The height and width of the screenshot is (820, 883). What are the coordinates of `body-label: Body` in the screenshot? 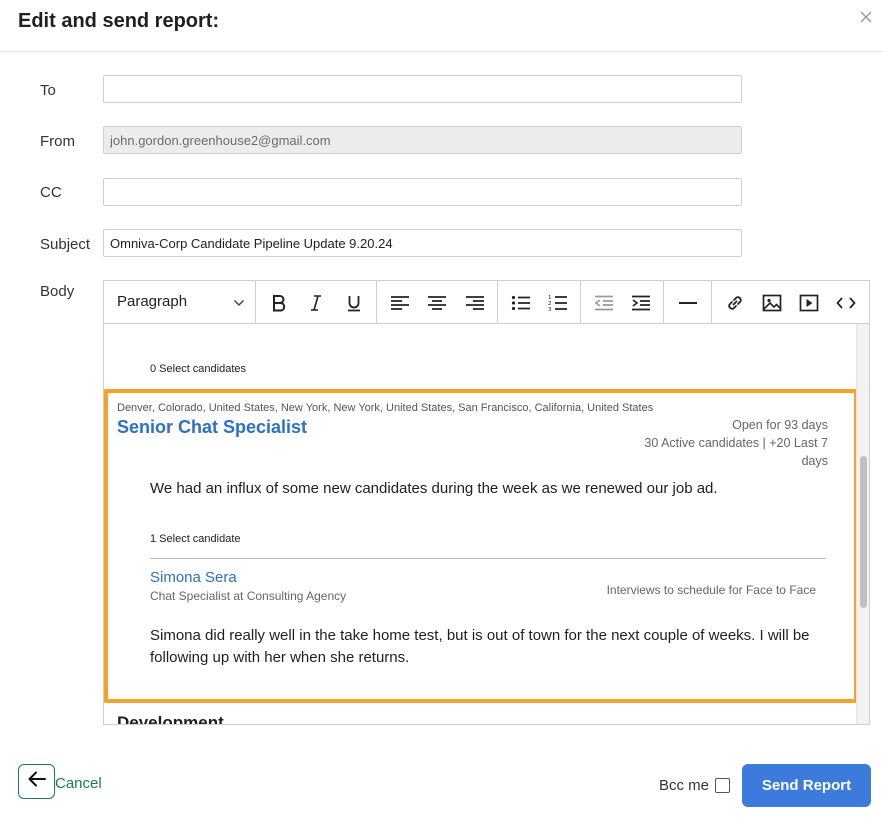 It's located at (57, 291).